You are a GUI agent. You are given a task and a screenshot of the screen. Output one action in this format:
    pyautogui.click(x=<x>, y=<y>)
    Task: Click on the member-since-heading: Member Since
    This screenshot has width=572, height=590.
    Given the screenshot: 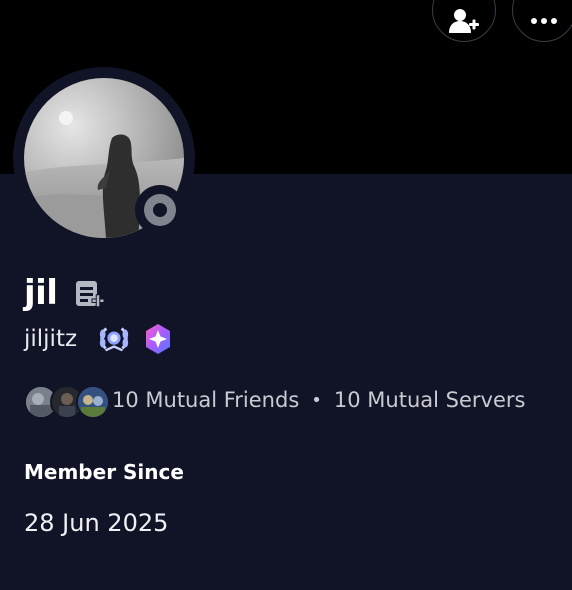 What is the action you would take?
    pyautogui.click(x=104, y=472)
    